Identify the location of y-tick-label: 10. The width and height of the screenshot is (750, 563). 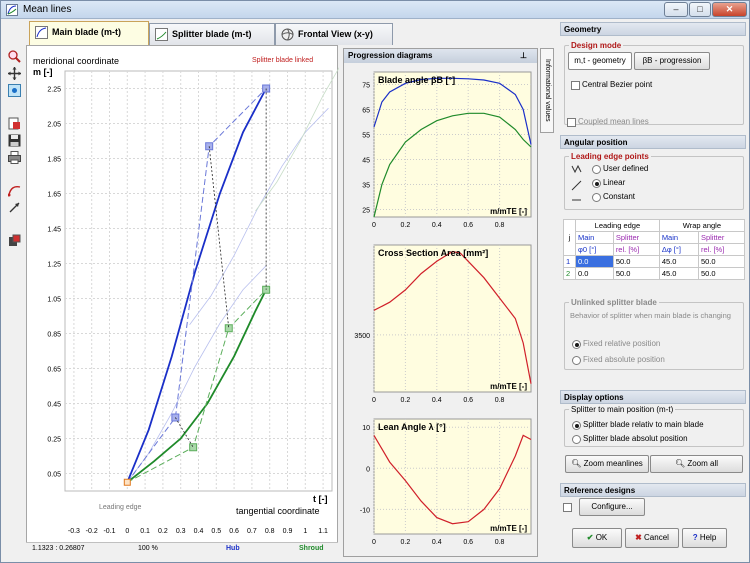
(366, 428).